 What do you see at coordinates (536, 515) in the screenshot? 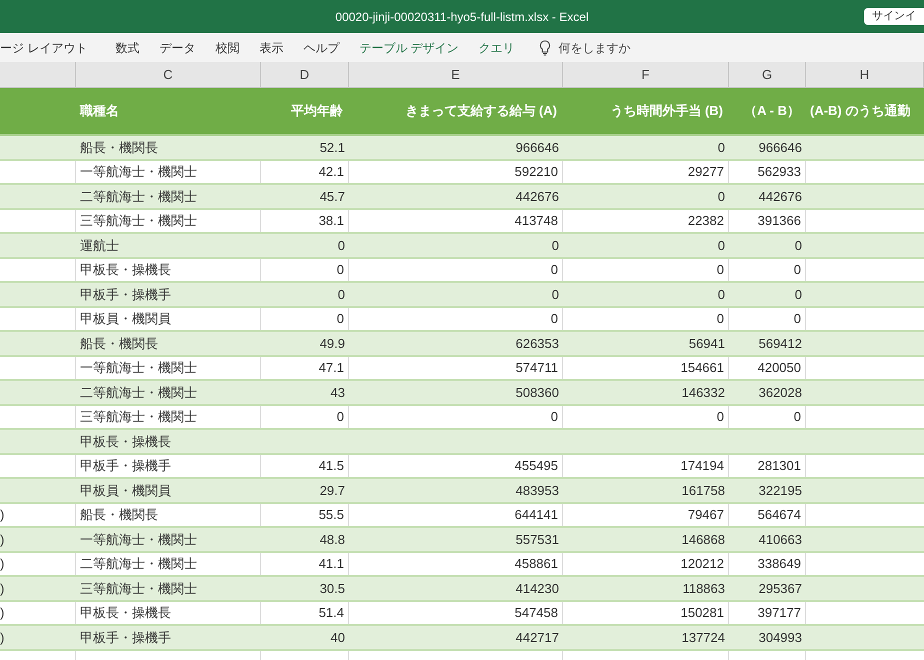
I see `table-cell-text: 644141` at bounding box center [536, 515].